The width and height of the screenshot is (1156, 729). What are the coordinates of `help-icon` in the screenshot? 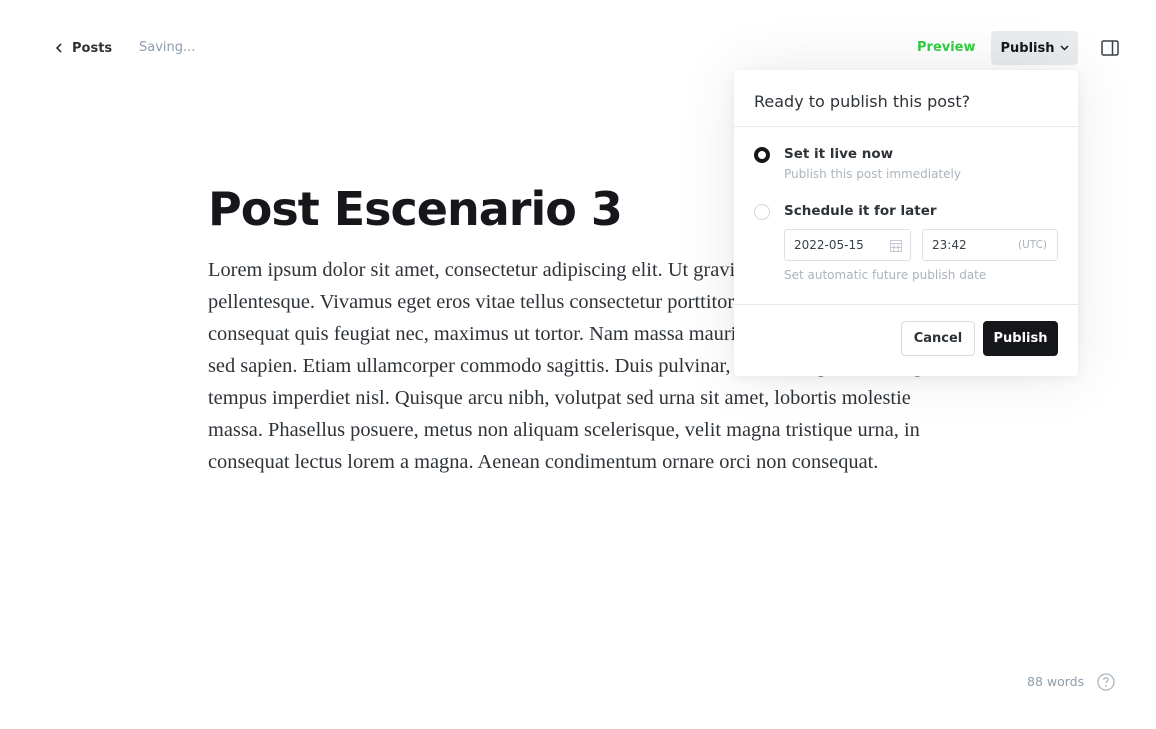 It's located at (1106, 682).